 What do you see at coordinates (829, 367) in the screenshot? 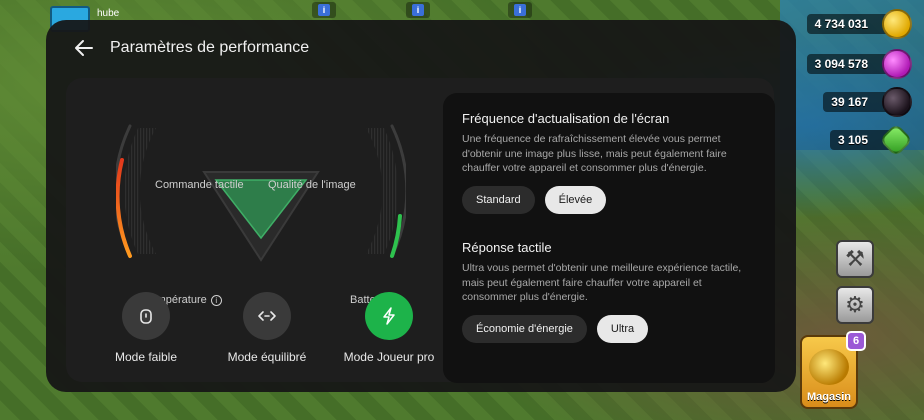
I see `coins-icon` at bounding box center [829, 367].